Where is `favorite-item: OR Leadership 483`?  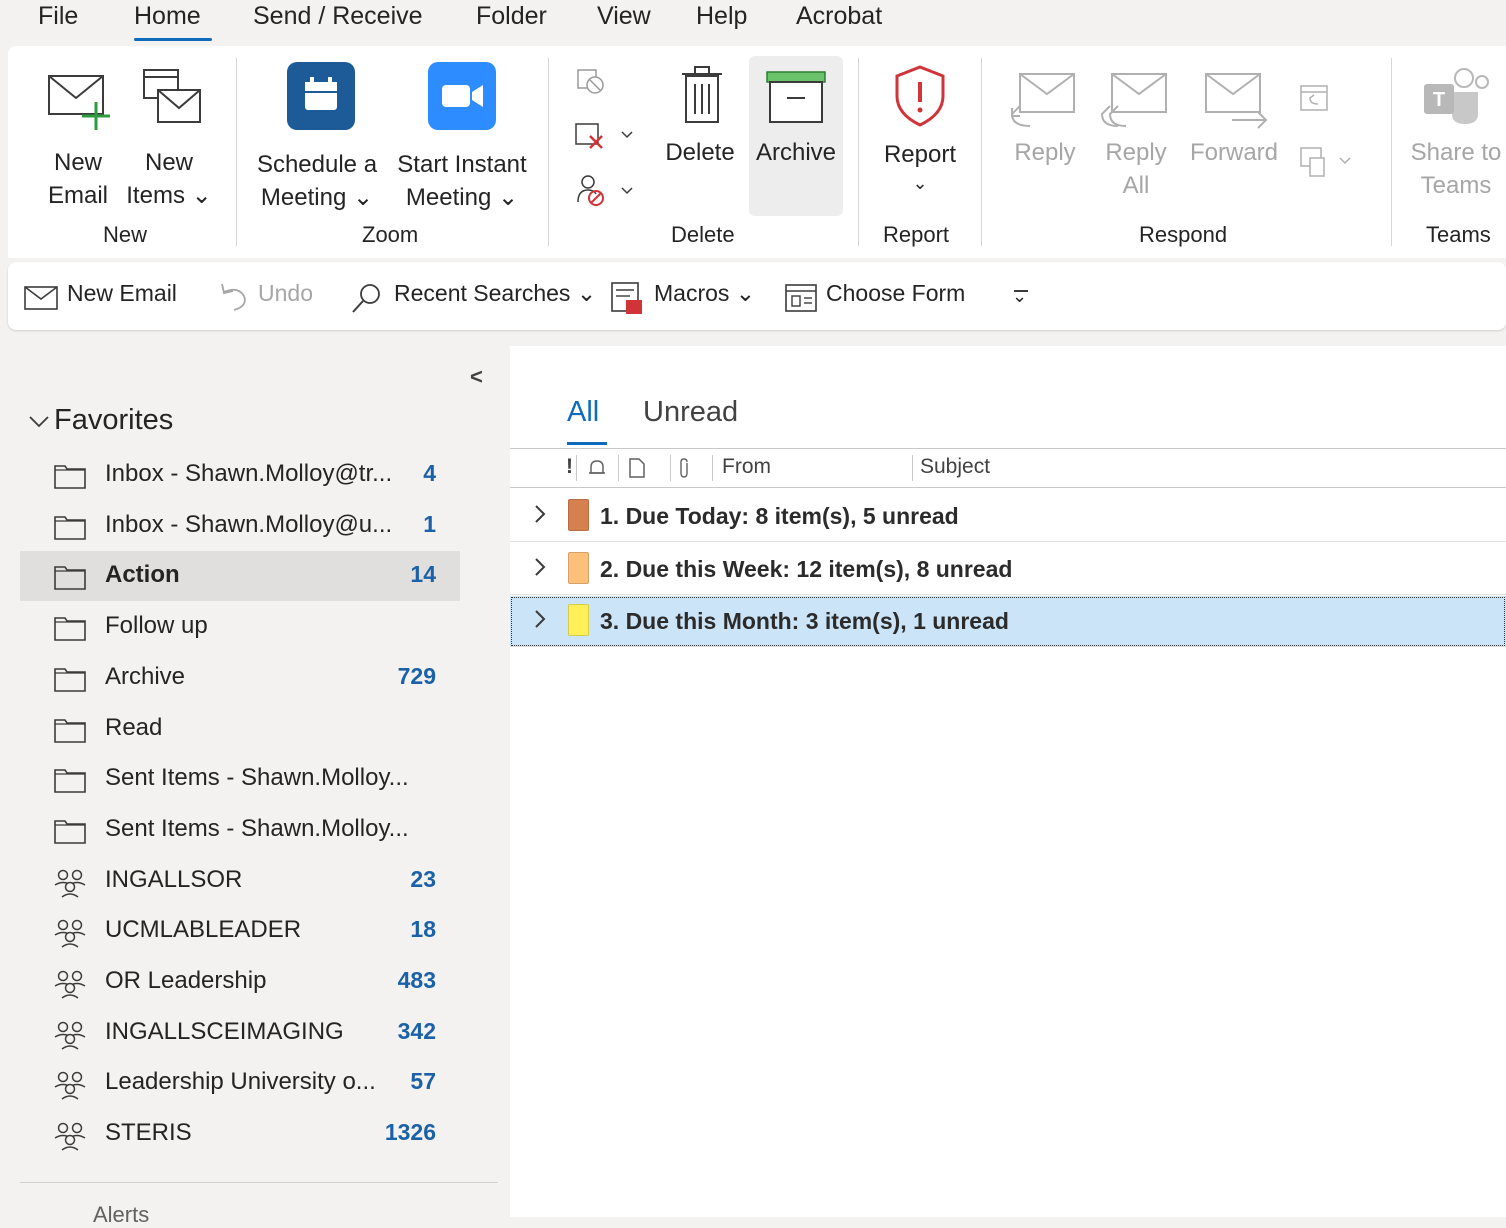
favorite-item: OR Leadership 483 is located at coordinates (240, 982).